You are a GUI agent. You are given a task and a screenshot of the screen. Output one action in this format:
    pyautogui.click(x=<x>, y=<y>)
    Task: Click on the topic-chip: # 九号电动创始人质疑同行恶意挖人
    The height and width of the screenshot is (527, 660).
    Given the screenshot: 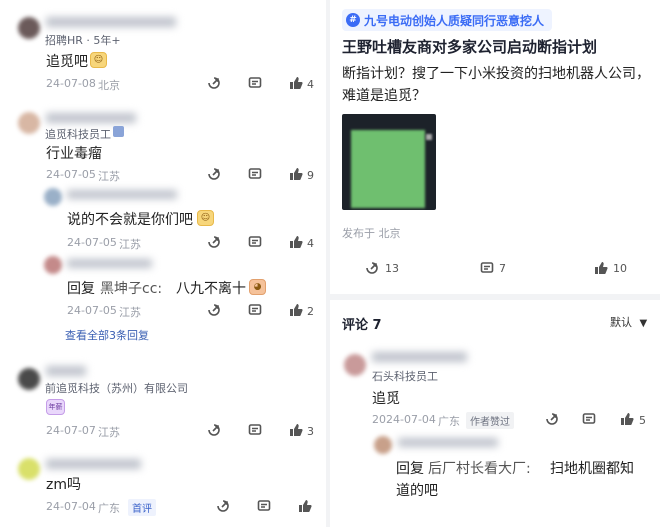 What is the action you would take?
    pyautogui.click(x=447, y=20)
    